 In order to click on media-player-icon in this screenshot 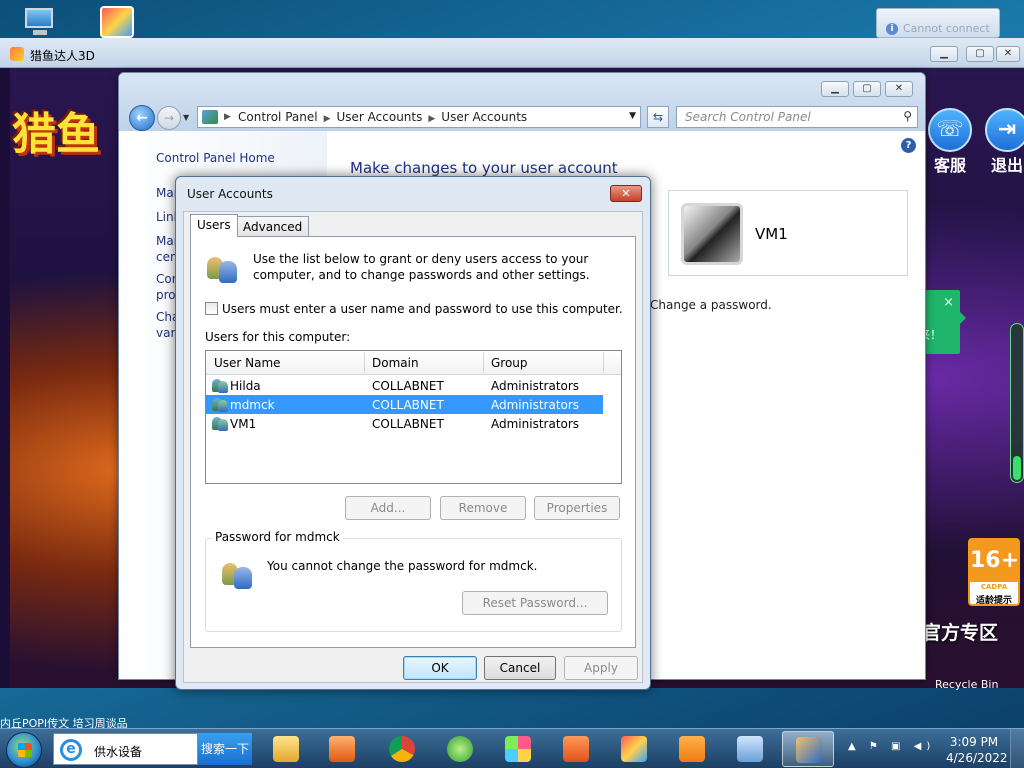, I will do `click(342, 749)`.